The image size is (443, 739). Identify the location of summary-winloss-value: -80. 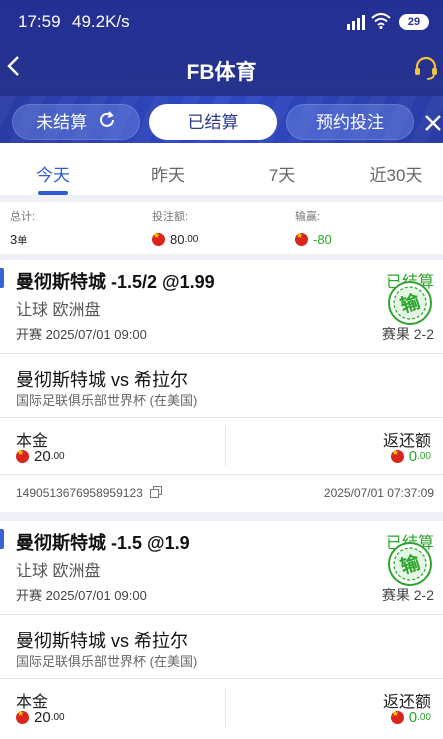
(313, 239).